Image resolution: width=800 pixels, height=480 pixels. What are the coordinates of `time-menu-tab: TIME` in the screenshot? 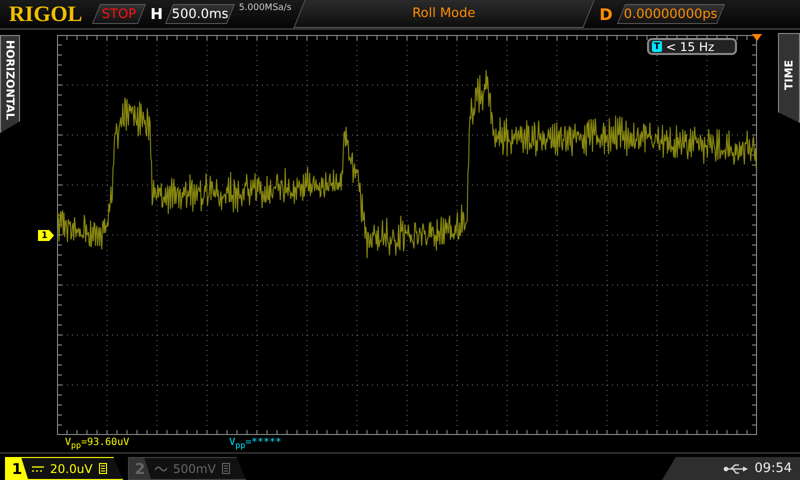 It's located at (789, 78).